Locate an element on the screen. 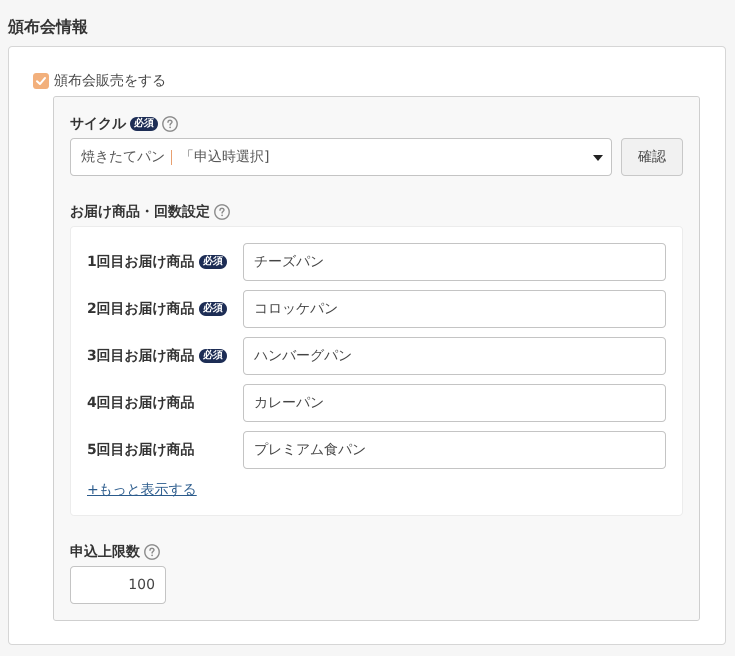  confirm-button: 確認 is located at coordinates (652, 157).